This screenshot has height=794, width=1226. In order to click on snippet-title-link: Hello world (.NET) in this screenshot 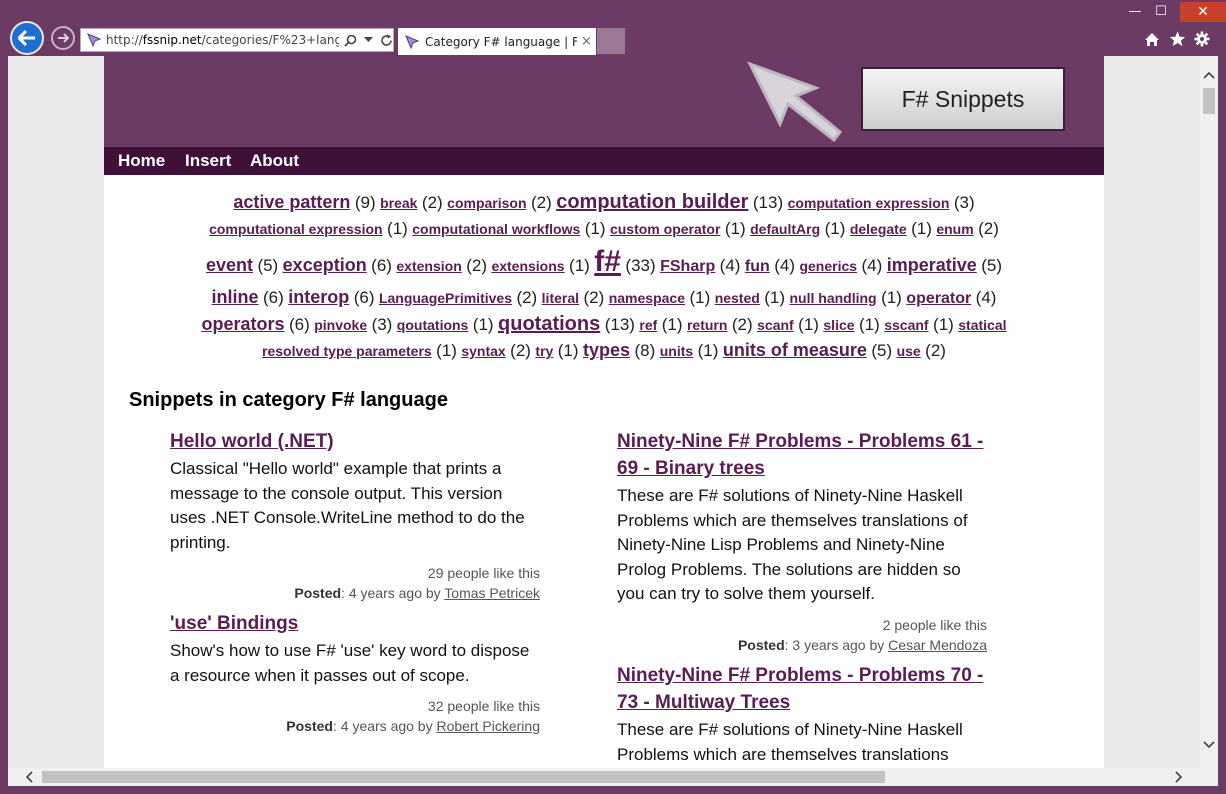, I will do `click(355, 441)`.